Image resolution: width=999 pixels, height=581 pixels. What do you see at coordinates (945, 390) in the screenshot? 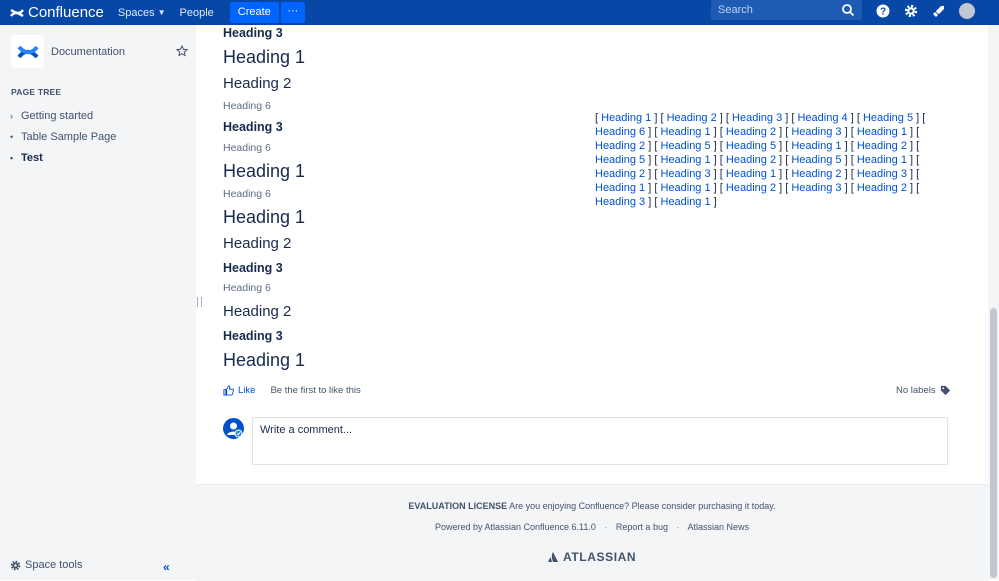
I see `tag-icon` at bounding box center [945, 390].